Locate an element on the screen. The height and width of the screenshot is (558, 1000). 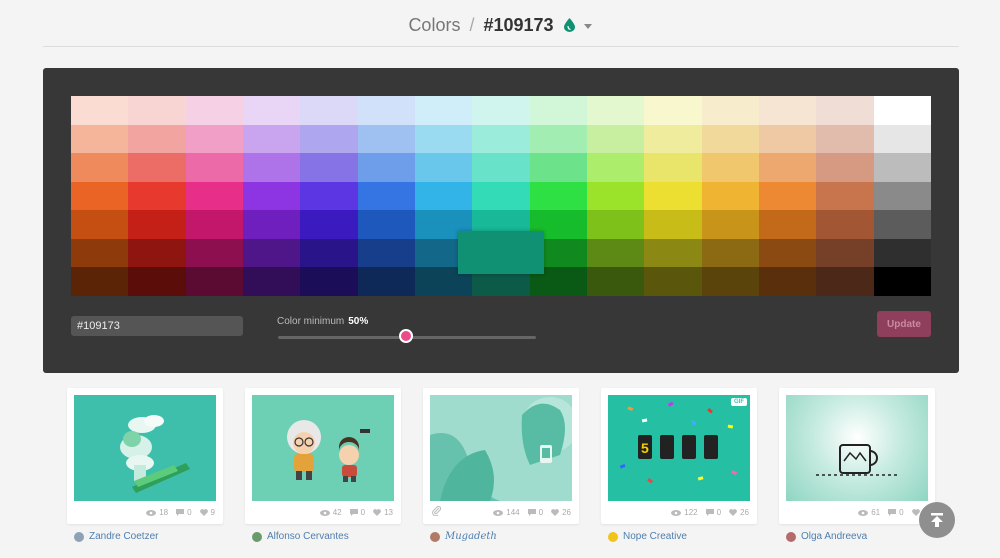
owner-name: Olga Andreeva is located at coordinates (834, 536).